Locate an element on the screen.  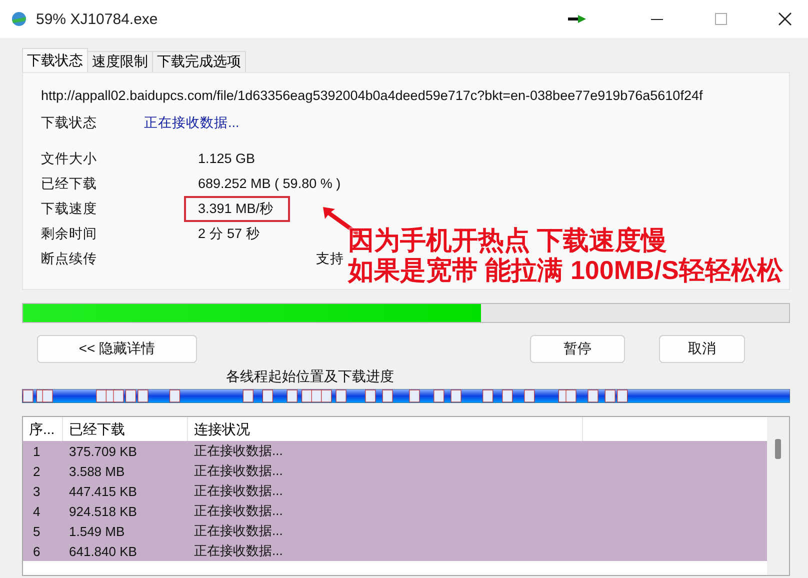
field-label: 断点续传 is located at coordinates (69, 259).